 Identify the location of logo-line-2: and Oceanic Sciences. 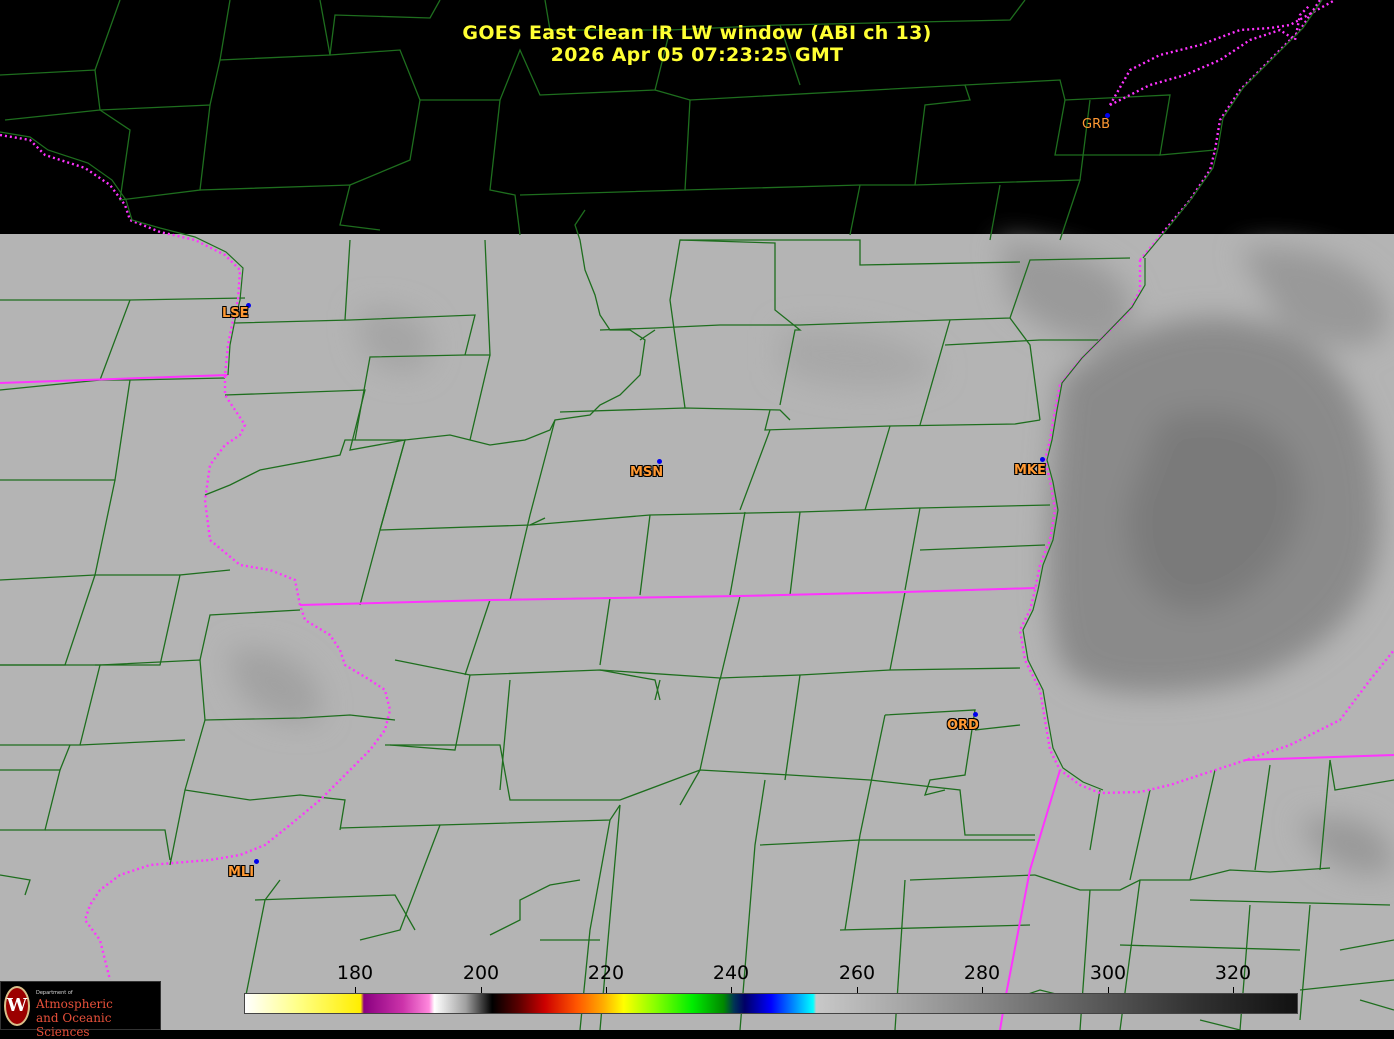
(74, 1025).